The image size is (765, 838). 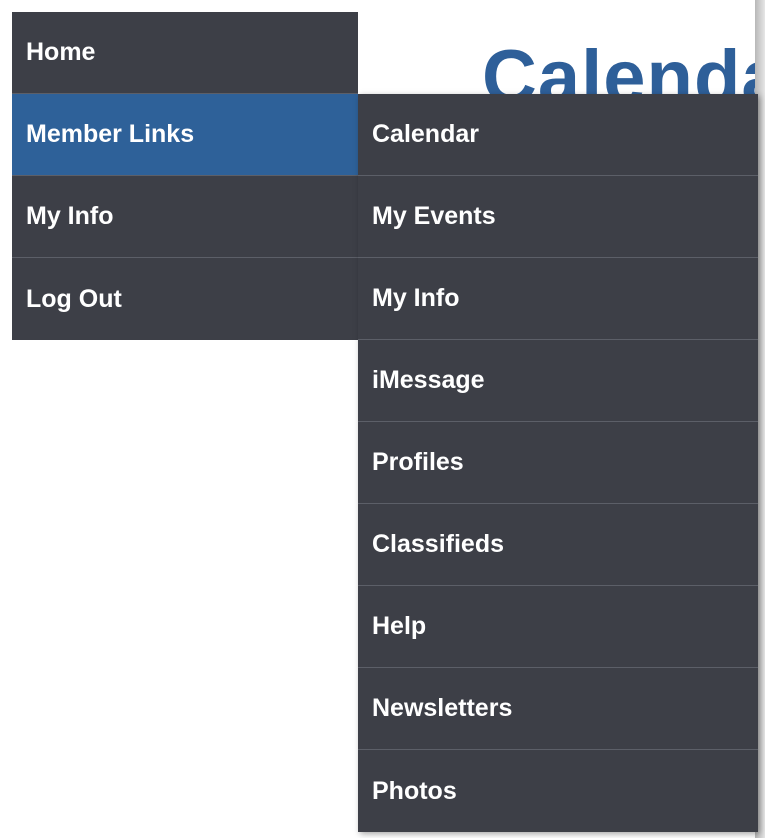 I want to click on nav-item-home: Home, so click(x=185, y=53).